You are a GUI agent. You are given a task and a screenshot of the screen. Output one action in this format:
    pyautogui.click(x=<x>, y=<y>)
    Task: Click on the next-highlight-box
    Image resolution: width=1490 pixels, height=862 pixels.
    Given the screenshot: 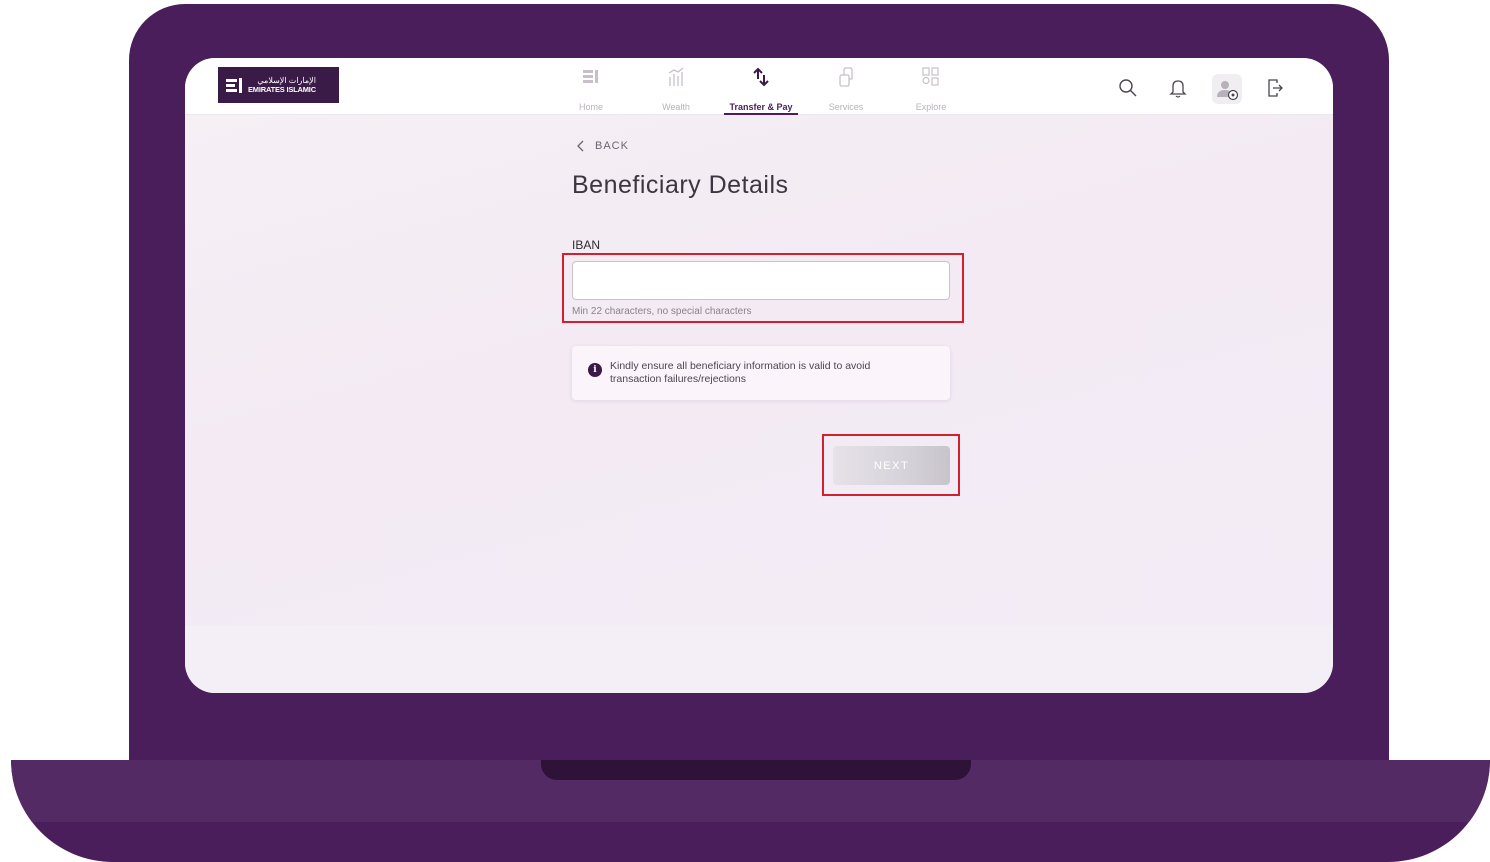 What is the action you would take?
    pyautogui.click(x=891, y=465)
    